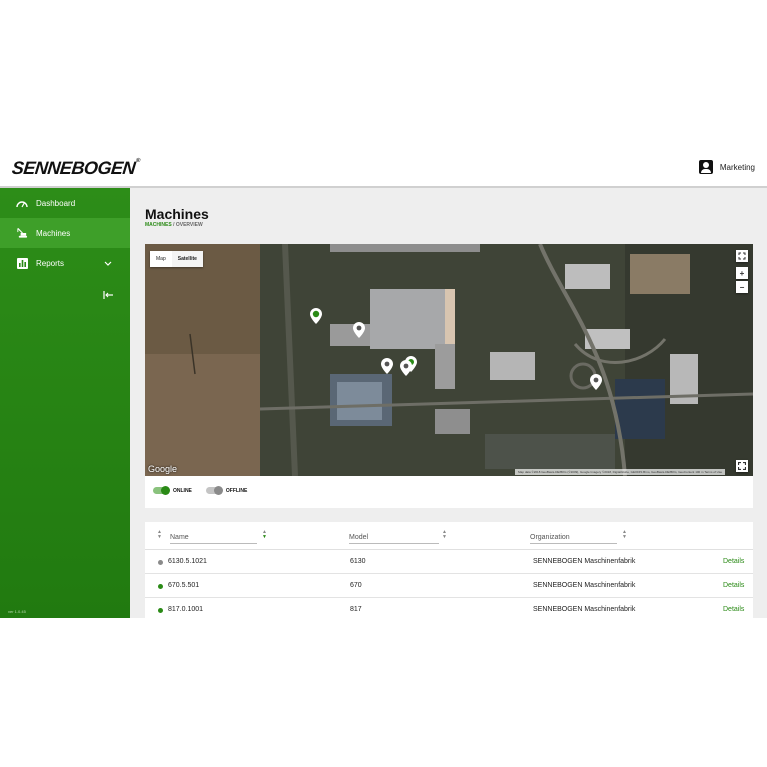  What do you see at coordinates (17, 611) in the screenshot?
I see `app-version: ver 1.0.45` at bounding box center [17, 611].